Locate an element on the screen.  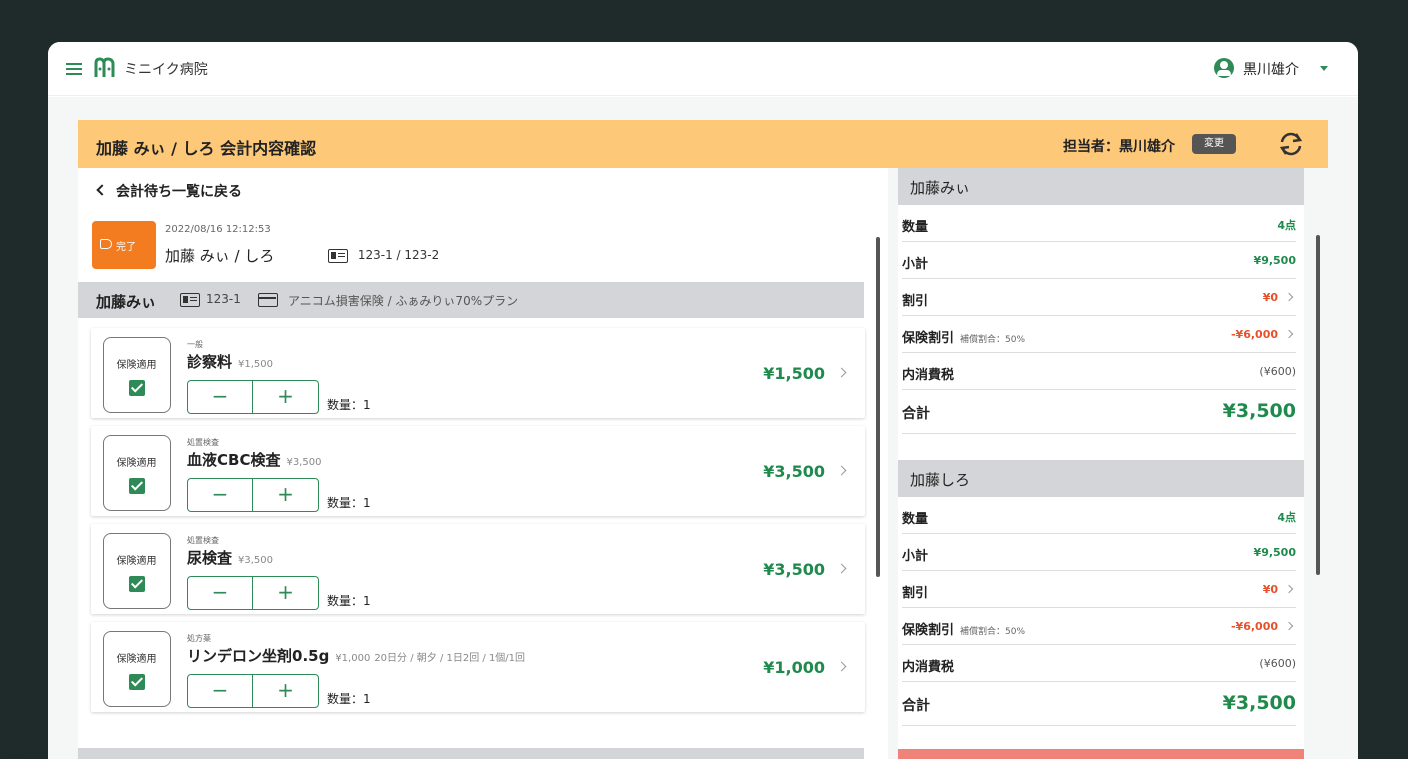
item-card: 保険適用 処置検査 尿検査 ¥3,500 − + 数量：1 ¥3,500 is located at coordinates (478, 569).